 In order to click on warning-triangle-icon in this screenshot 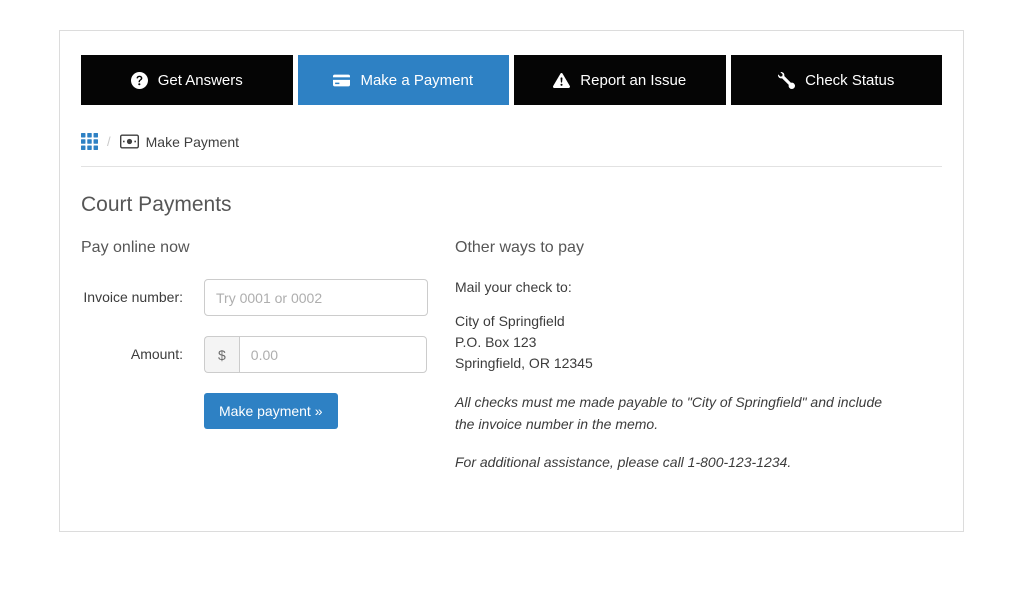, I will do `click(562, 80)`.